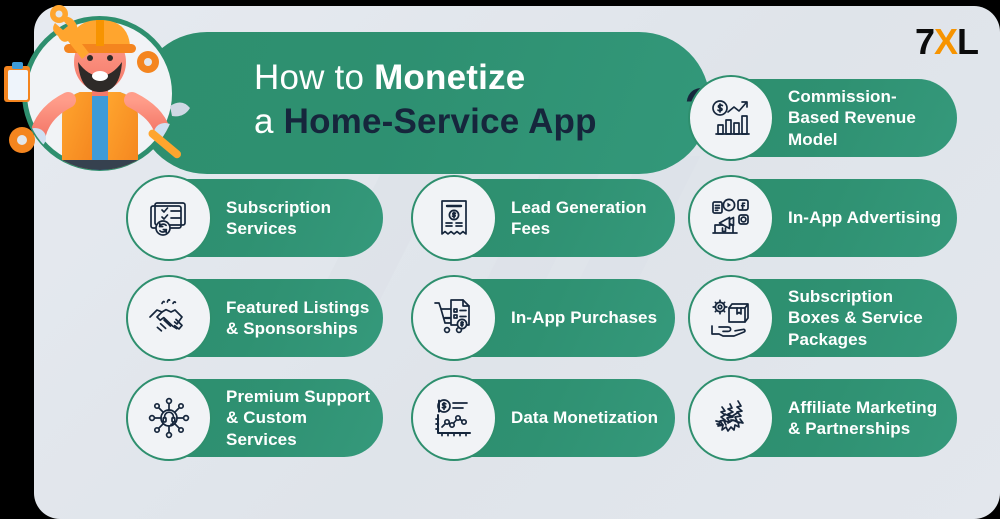 This screenshot has width=1000, height=519. I want to click on card-in-app-advertising: In-App Advertising, so click(822, 218).